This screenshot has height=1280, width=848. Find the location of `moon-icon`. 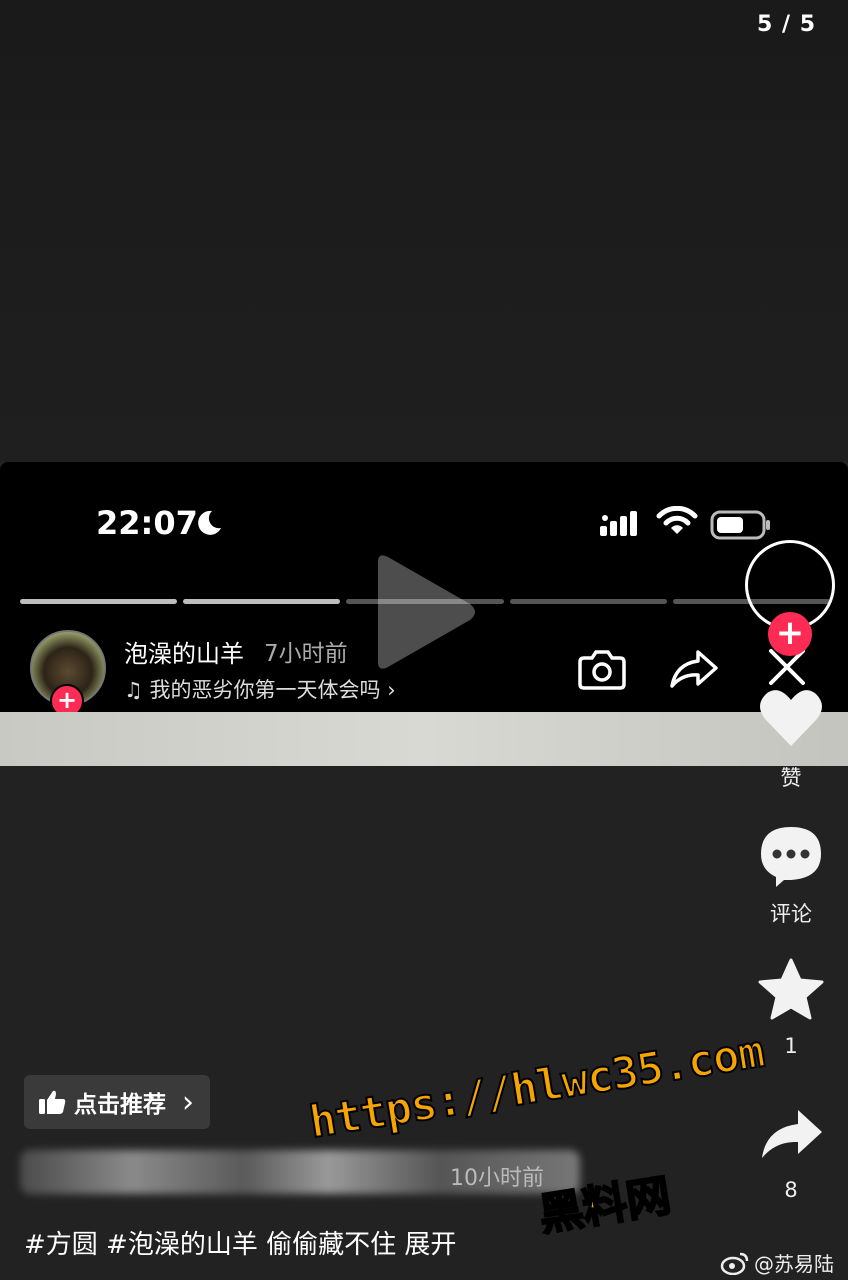

moon-icon is located at coordinates (209, 522).